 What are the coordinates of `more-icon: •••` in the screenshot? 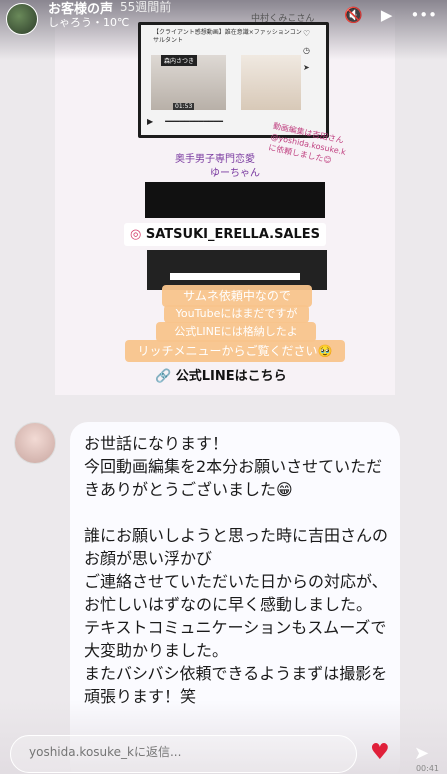 It's located at (423, 15).